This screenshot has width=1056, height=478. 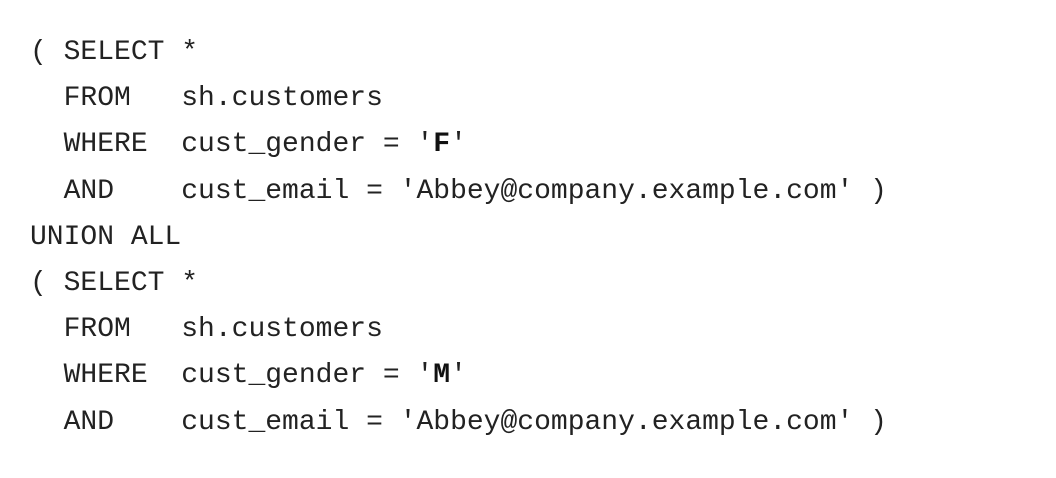 I want to click on code-line-where-2: WHERE cust_gender = 'M', so click(x=458, y=376).